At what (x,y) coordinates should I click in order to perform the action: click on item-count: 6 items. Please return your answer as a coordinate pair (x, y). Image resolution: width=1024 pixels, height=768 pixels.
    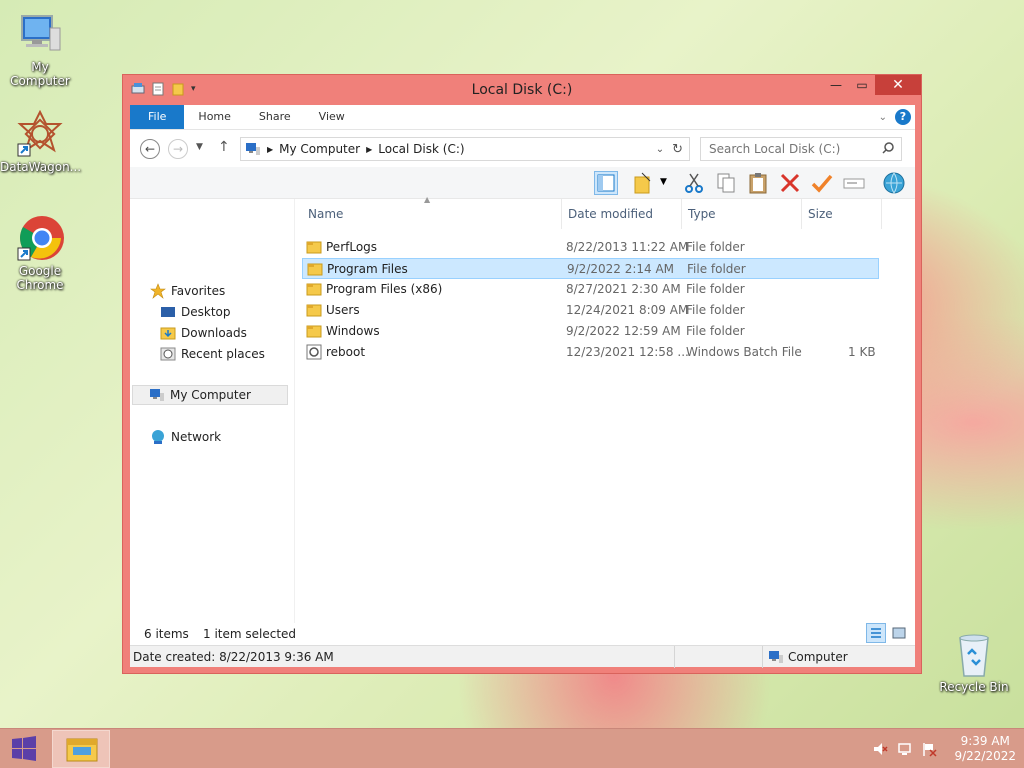
    Looking at the image, I should click on (166, 634).